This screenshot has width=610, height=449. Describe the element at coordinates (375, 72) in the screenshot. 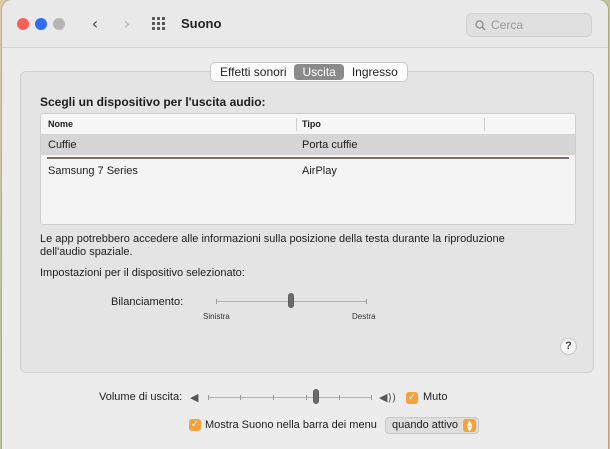

I see `tab-ingresso: Ingresso` at that location.